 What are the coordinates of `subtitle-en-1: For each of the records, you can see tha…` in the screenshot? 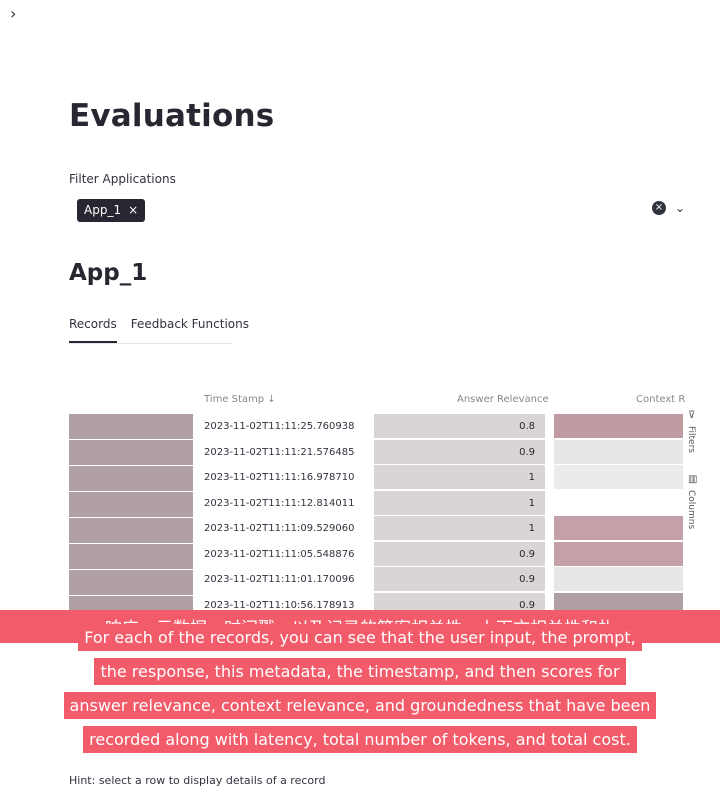 It's located at (360, 637).